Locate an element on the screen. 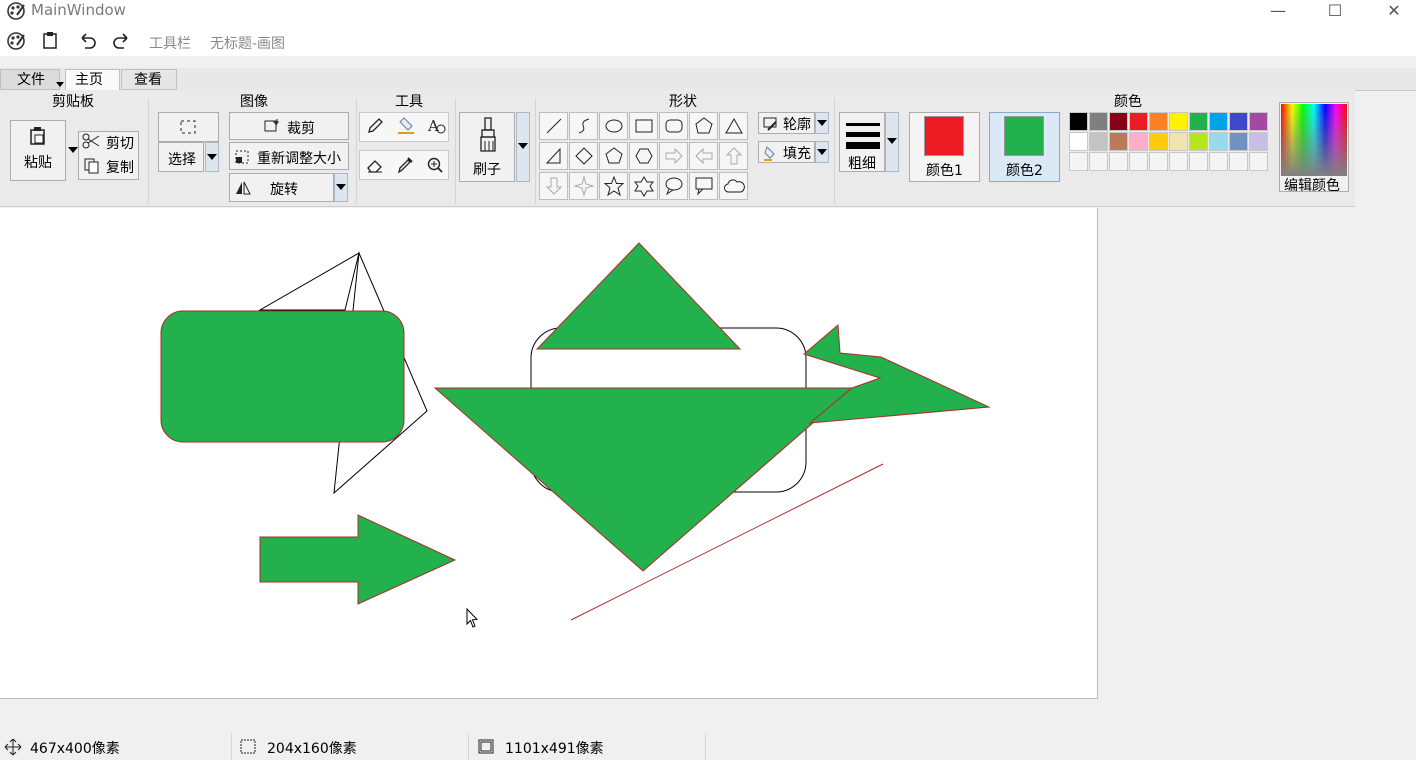 The image size is (1416, 760). diamond-icon is located at coordinates (583, 156).